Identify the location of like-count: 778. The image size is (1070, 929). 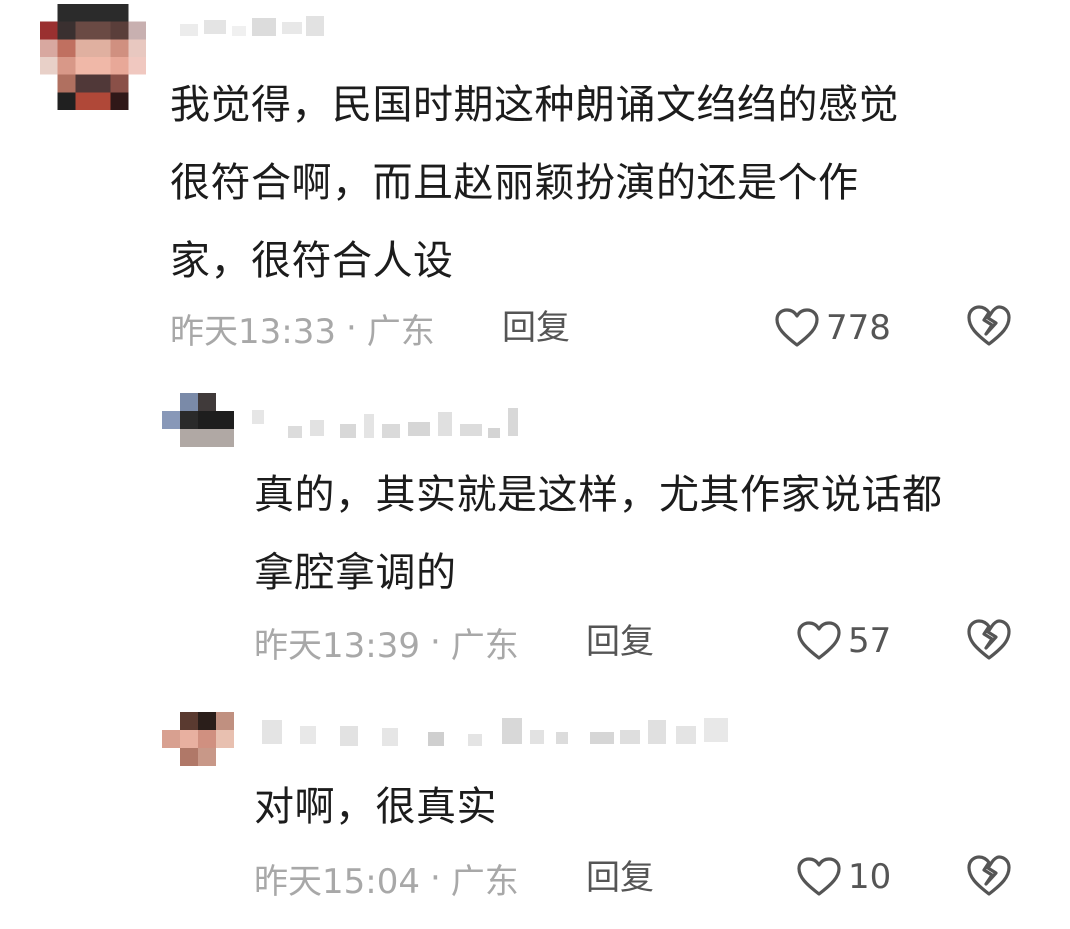
(858, 328).